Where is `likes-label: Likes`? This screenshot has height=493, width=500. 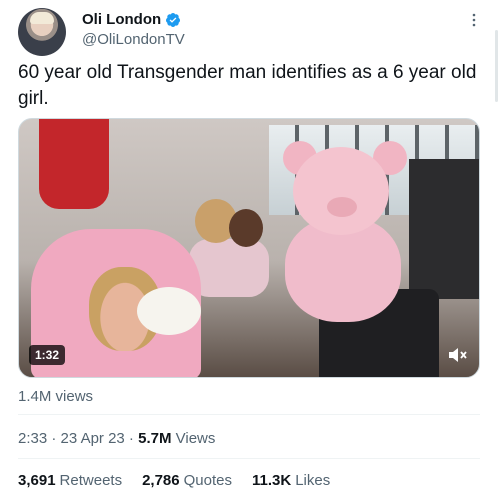
likes-label: Likes is located at coordinates (313, 480).